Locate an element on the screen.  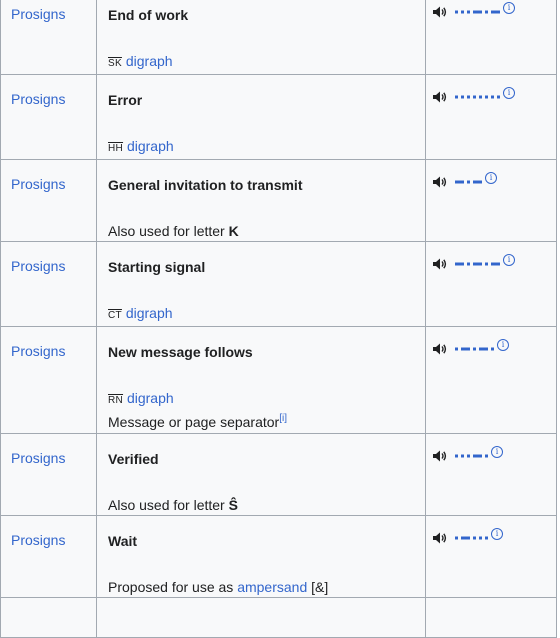
prosign-overline: CT is located at coordinates (115, 315).